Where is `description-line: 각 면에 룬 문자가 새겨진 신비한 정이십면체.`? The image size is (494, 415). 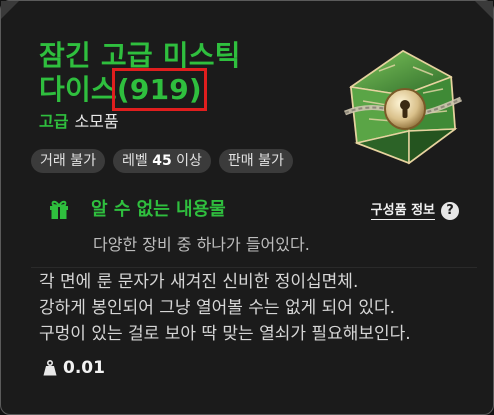 description-line: 각 면에 룬 문자가 새겨진 신비한 정이십면체. is located at coordinates (199, 282).